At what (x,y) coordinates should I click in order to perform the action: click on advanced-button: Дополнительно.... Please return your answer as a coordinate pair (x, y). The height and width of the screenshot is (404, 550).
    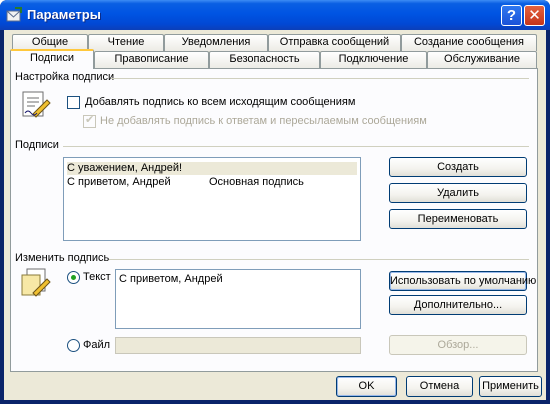
    Looking at the image, I should click on (458, 305).